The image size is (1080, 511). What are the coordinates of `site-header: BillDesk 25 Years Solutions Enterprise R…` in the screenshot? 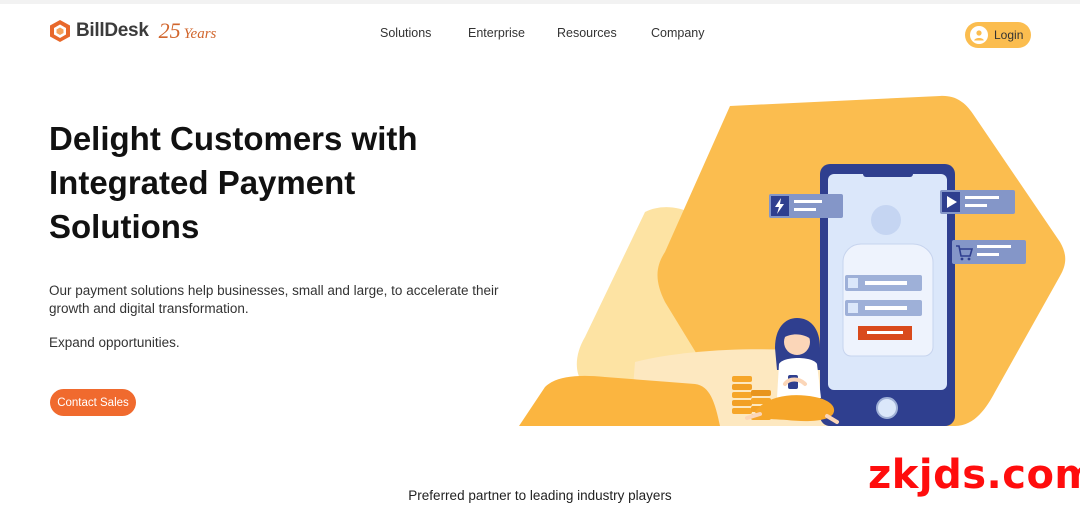 It's located at (540, 33).